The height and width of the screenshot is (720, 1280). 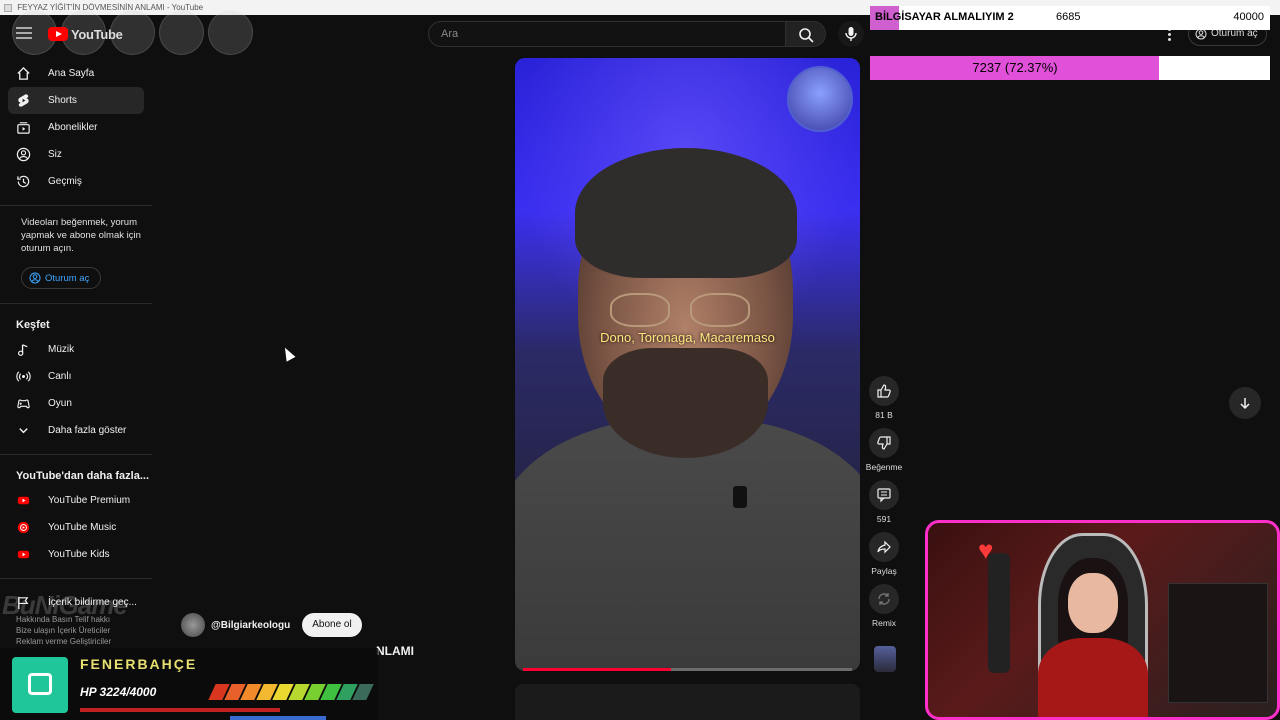 What do you see at coordinates (86, 641) in the screenshot?
I see `footer-links-3: Reklam verme Geliştiriciler` at bounding box center [86, 641].